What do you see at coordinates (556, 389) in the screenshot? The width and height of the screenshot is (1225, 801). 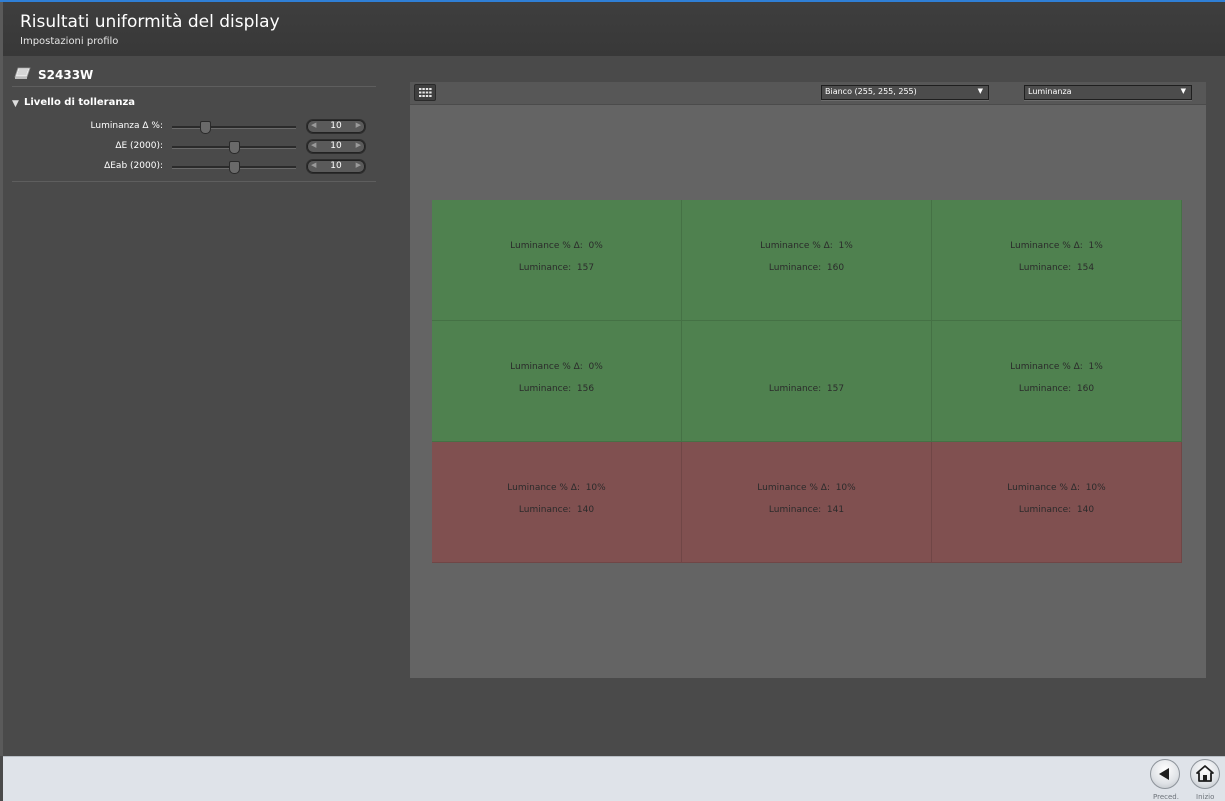 I see `cell-luminance: Luminance: 156` at bounding box center [556, 389].